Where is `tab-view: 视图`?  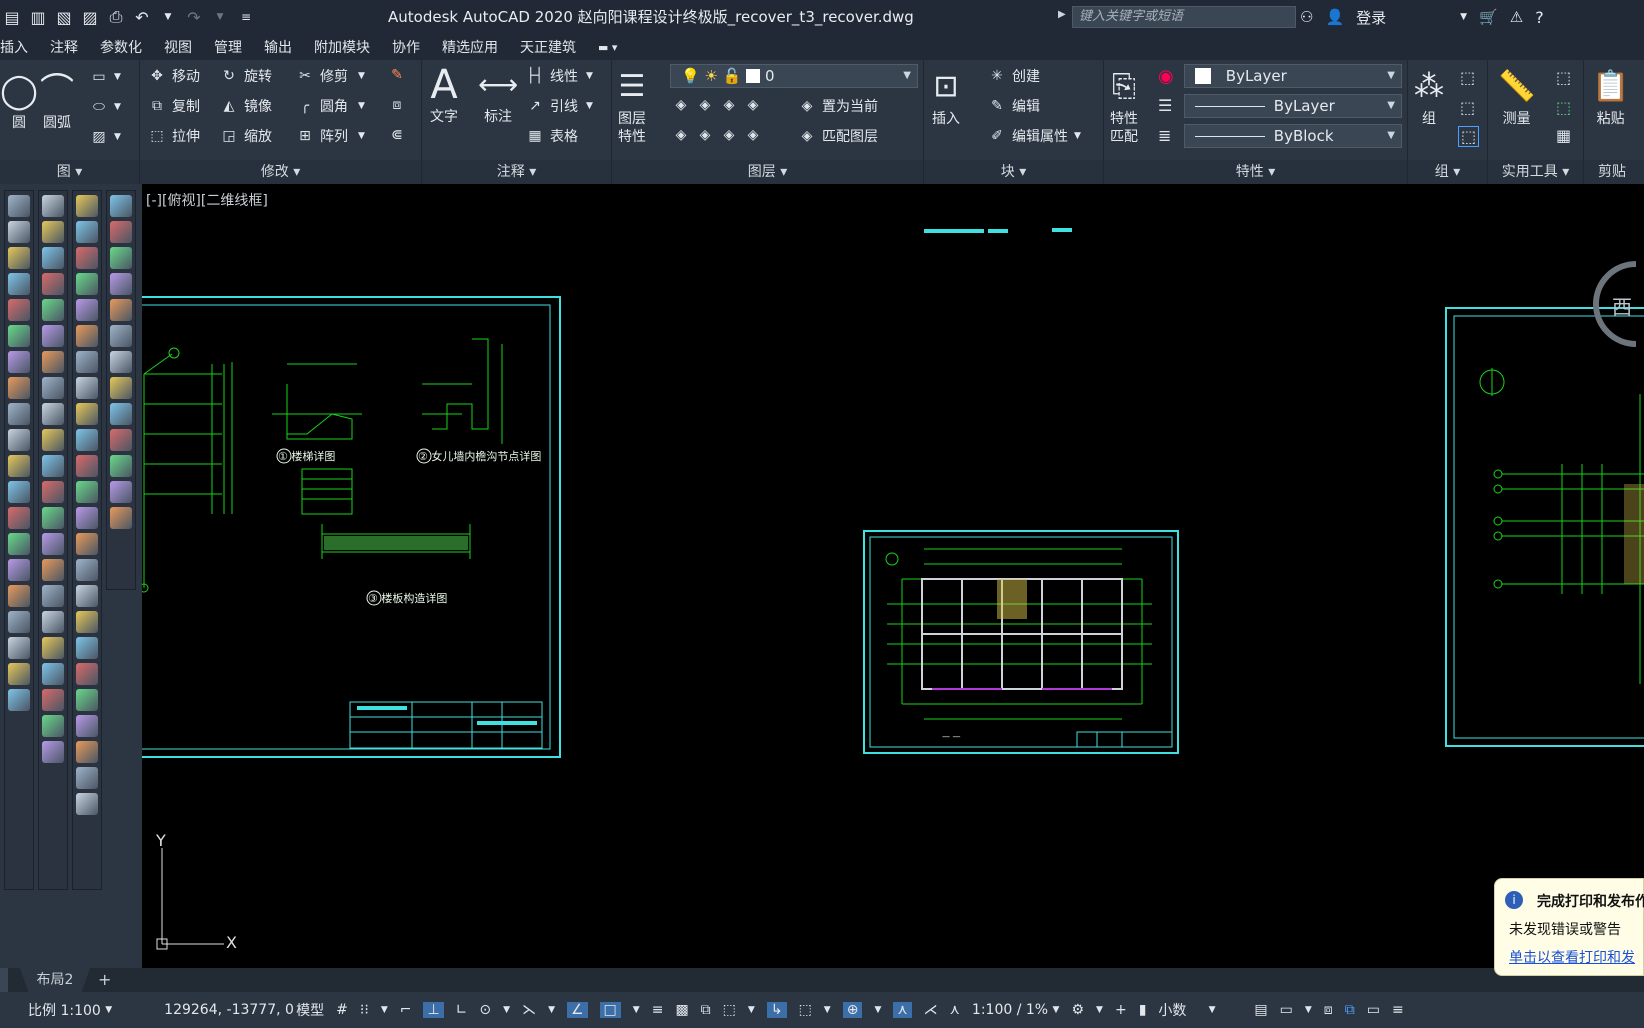 tab-view: 视图 is located at coordinates (178, 47).